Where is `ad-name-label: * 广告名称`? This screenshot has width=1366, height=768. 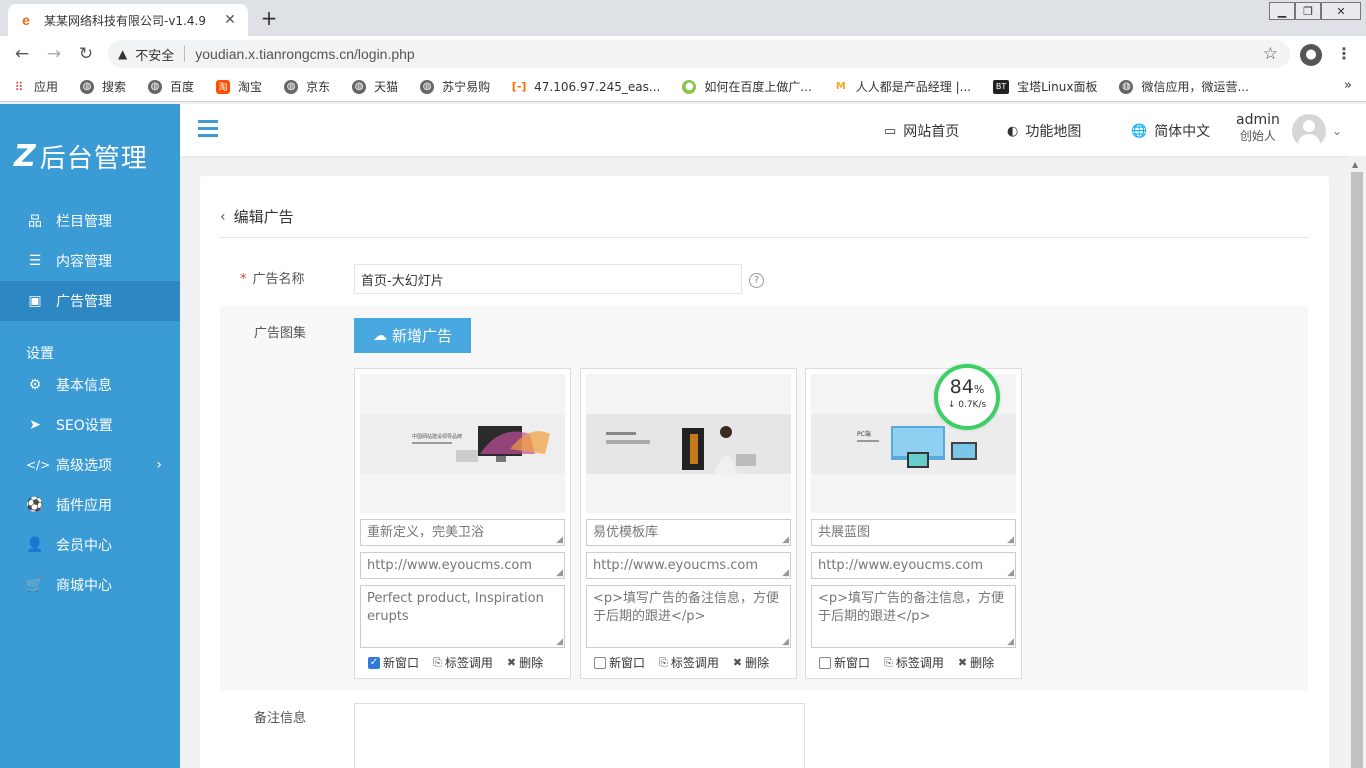
ad-name-label: * 广告名称 is located at coordinates (272, 279).